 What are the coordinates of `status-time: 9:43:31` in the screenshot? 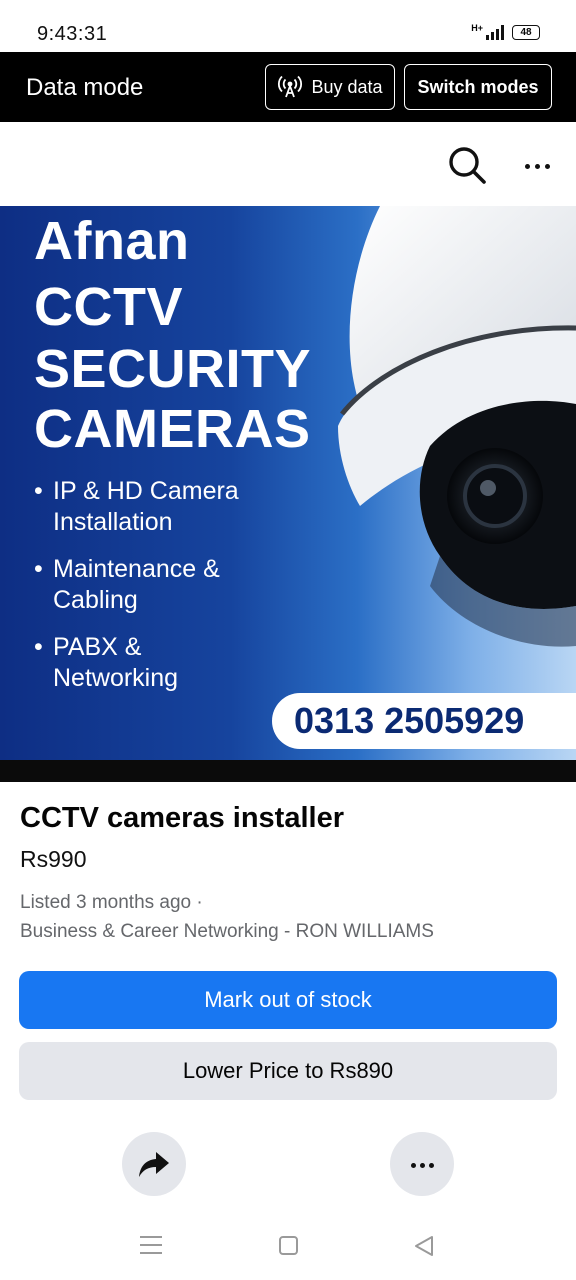 It's located at (72, 34).